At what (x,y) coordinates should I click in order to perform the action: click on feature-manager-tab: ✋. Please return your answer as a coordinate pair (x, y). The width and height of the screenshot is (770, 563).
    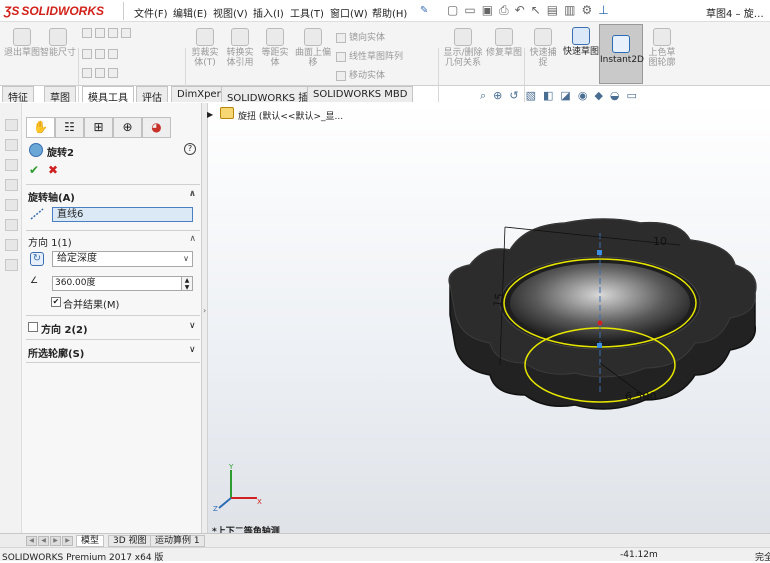
    Looking at the image, I should click on (40, 127).